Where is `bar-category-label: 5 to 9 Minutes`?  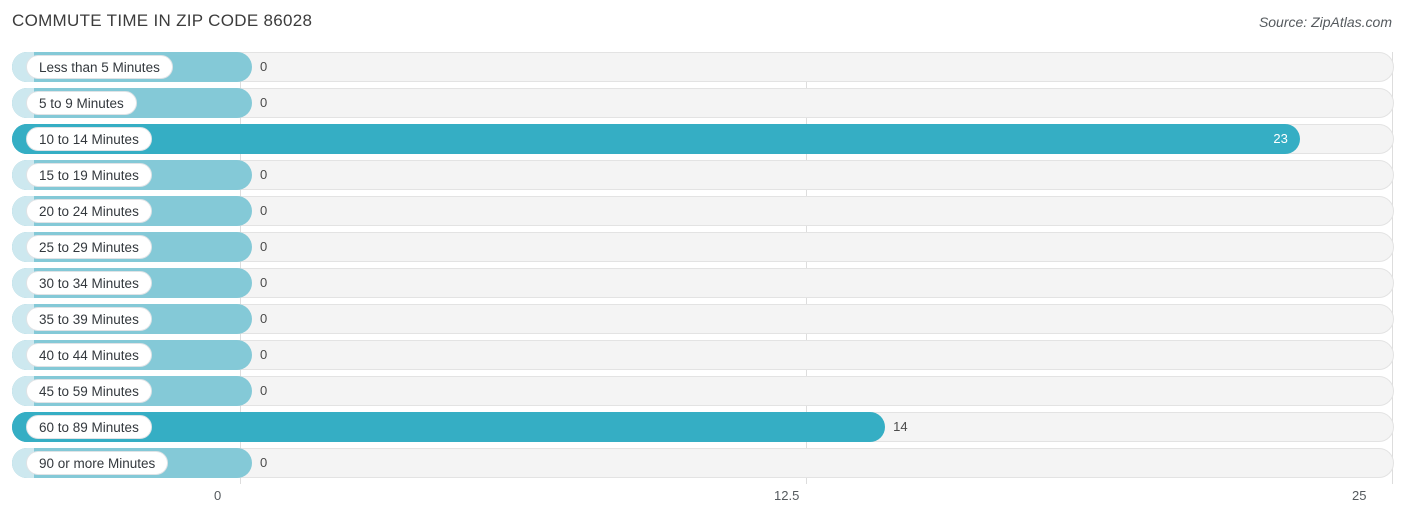 bar-category-label: 5 to 9 Minutes is located at coordinates (81, 103).